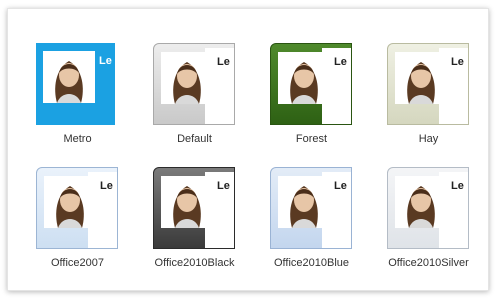  I want to click on skin-label: Hay, so click(428, 139).